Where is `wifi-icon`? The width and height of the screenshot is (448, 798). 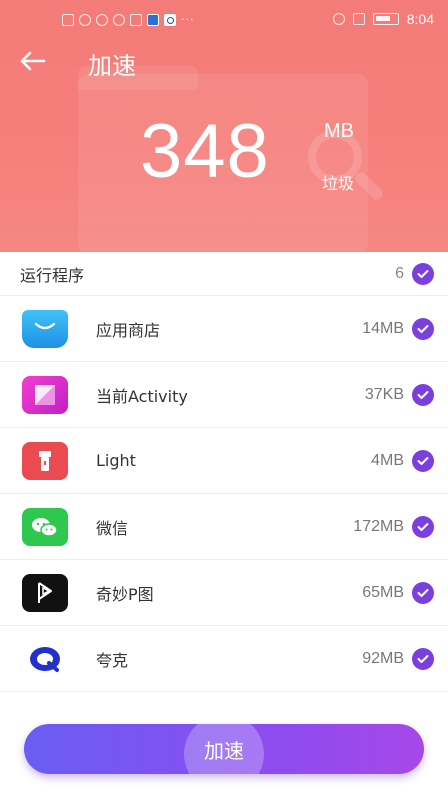
wifi-icon is located at coordinates (85, 19).